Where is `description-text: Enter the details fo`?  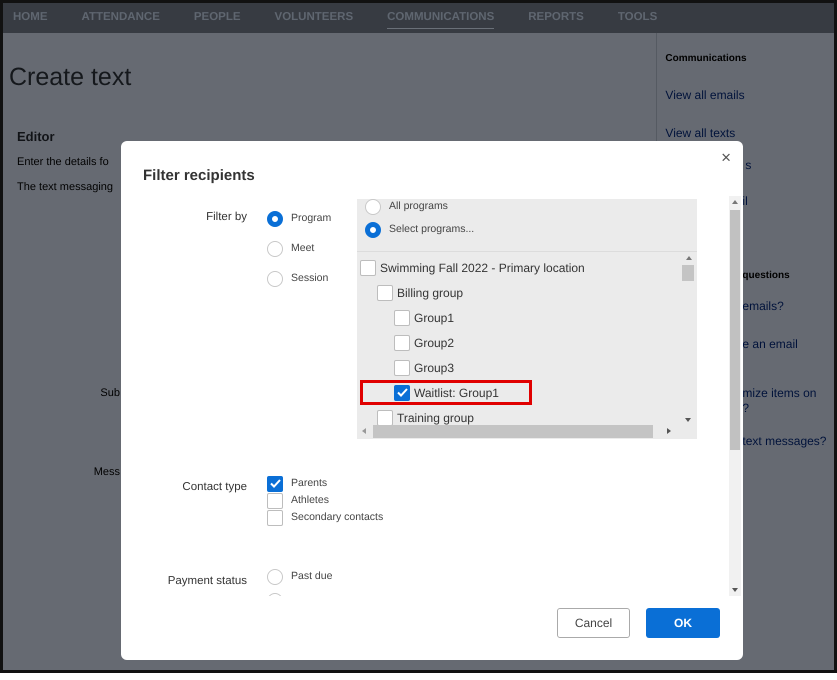
description-text: Enter the details fo is located at coordinates (63, 162).